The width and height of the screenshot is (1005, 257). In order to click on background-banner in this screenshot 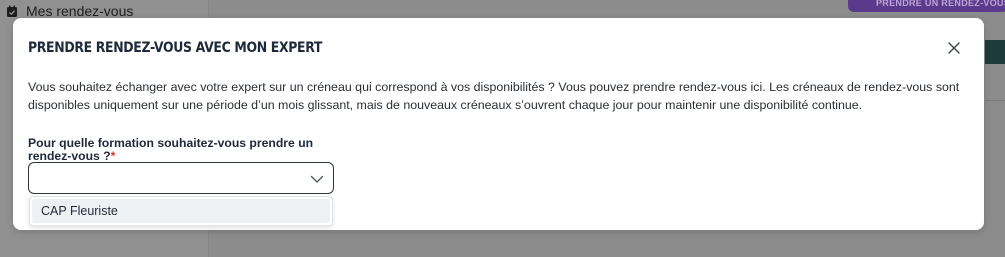, I will do `click(995, 52)`.